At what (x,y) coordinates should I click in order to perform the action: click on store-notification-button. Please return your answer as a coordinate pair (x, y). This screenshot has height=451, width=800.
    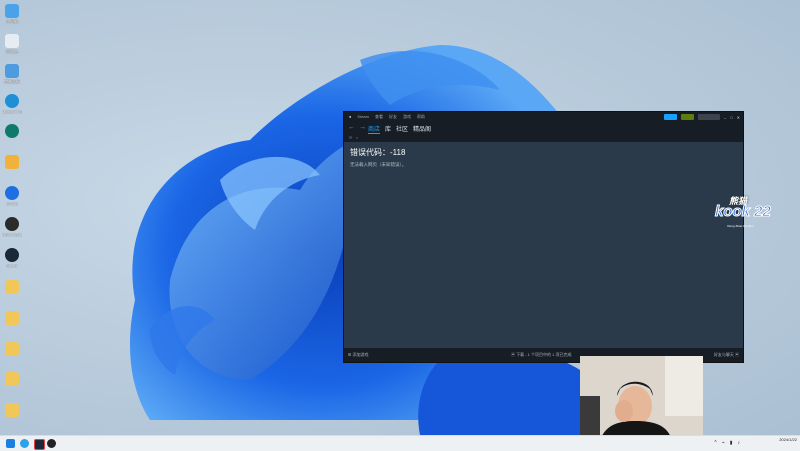
    Looking at the image, I should click on (670, 117).